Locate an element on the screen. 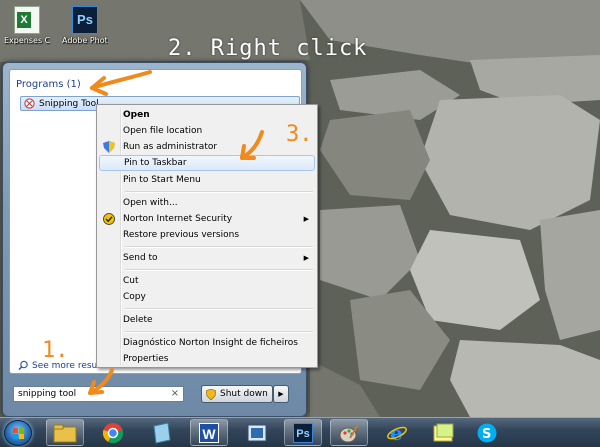  media-icon is located at coordinates (257, 432).